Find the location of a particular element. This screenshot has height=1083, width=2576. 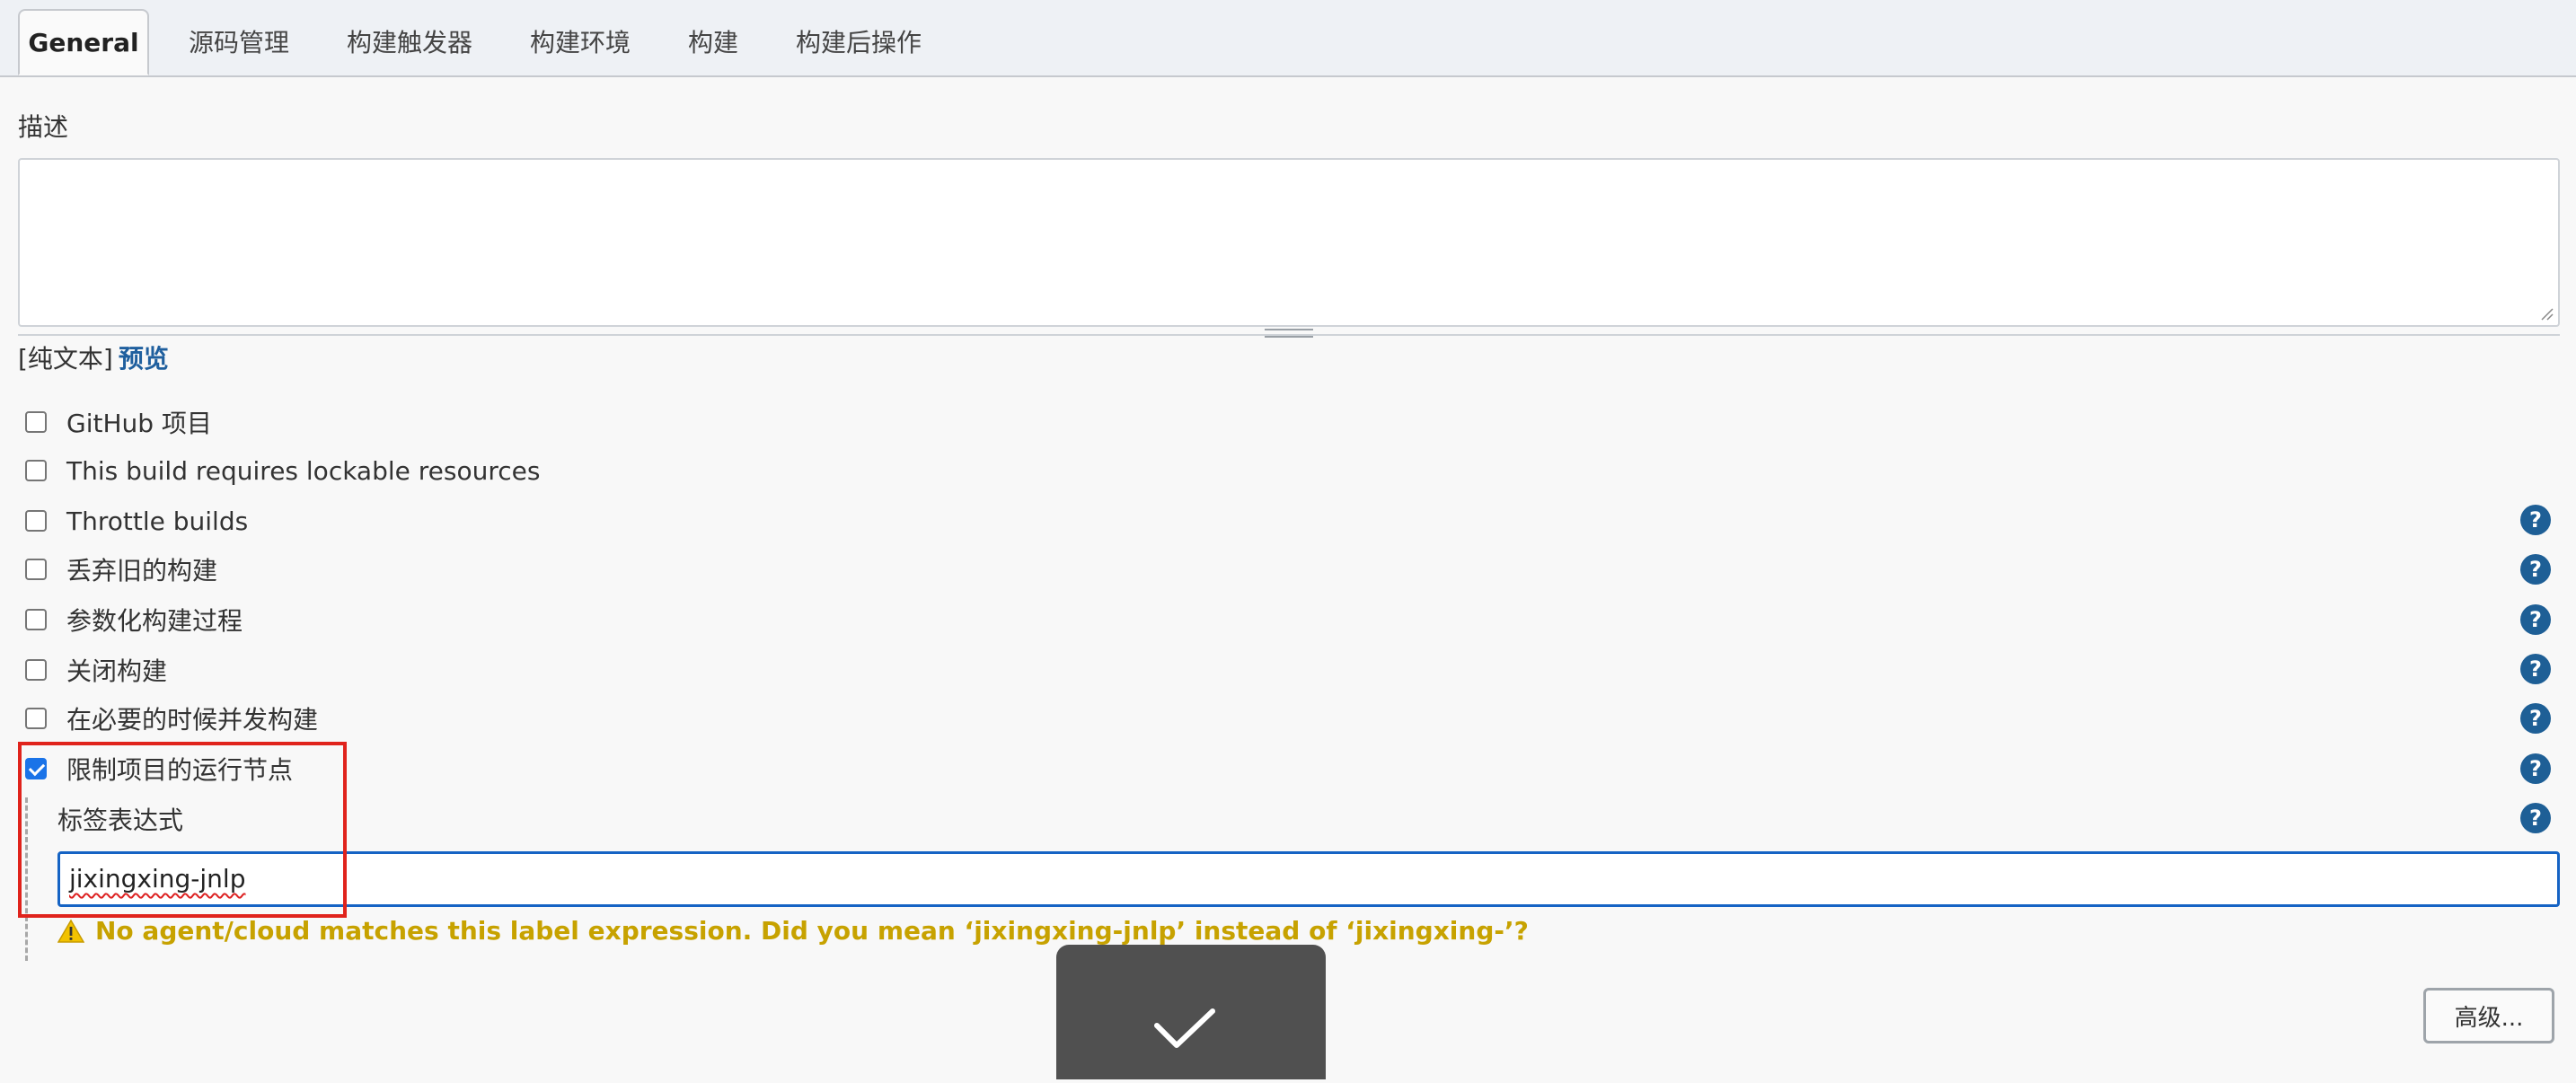

option-label: 参数化构建过程 is located at coordinates (154, 621).